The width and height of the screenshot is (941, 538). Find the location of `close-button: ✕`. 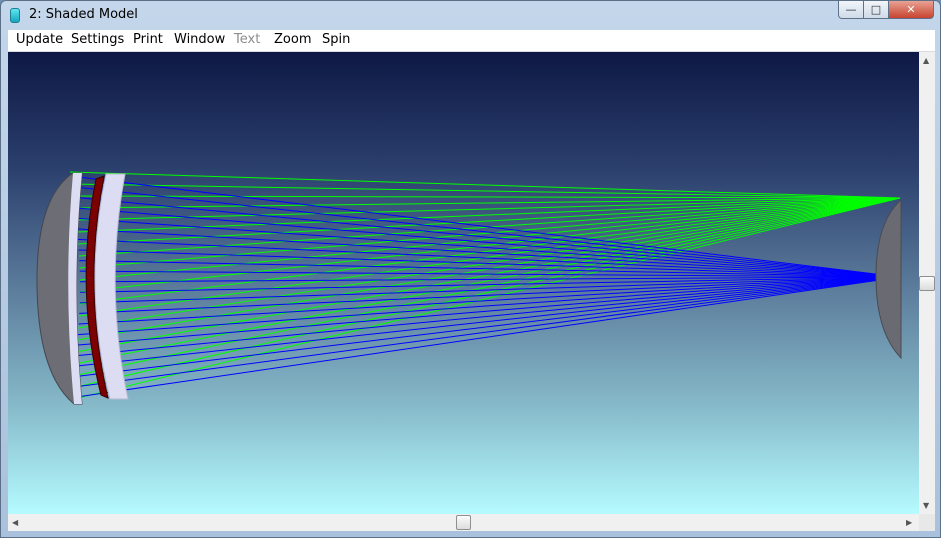

close-button: ✕ is located at coordinates (911, 10).